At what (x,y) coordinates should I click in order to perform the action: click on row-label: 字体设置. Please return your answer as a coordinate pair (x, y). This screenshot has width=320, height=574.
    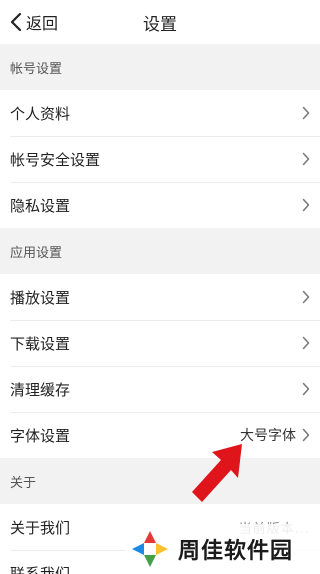
    Looking at the image, I should click on (40, 435).